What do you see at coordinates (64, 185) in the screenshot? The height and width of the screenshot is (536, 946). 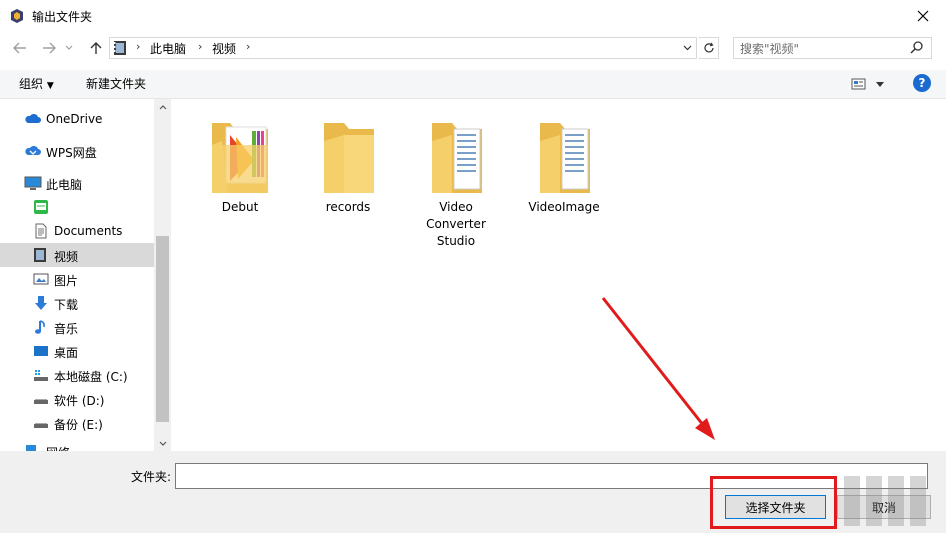 I see `sidebar-item-label: 此电脑` at bounding box center [64, 185].